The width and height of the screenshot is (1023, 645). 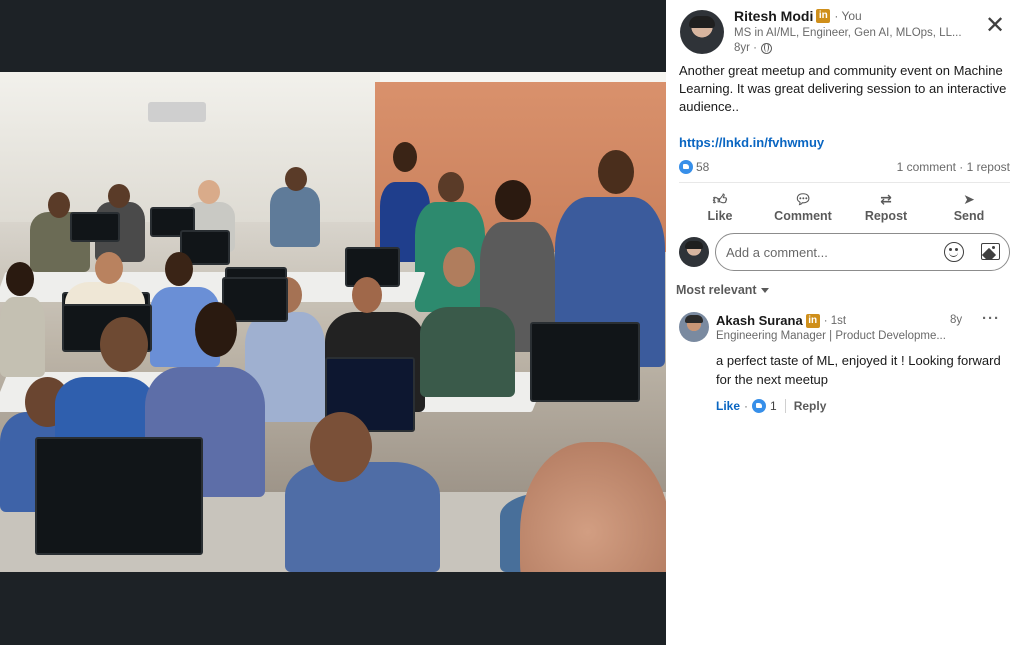 What do you see at coordinates (728, 406) in the screenshot?
I see `comment-like-button: Like` at bounding box center [728, 406].